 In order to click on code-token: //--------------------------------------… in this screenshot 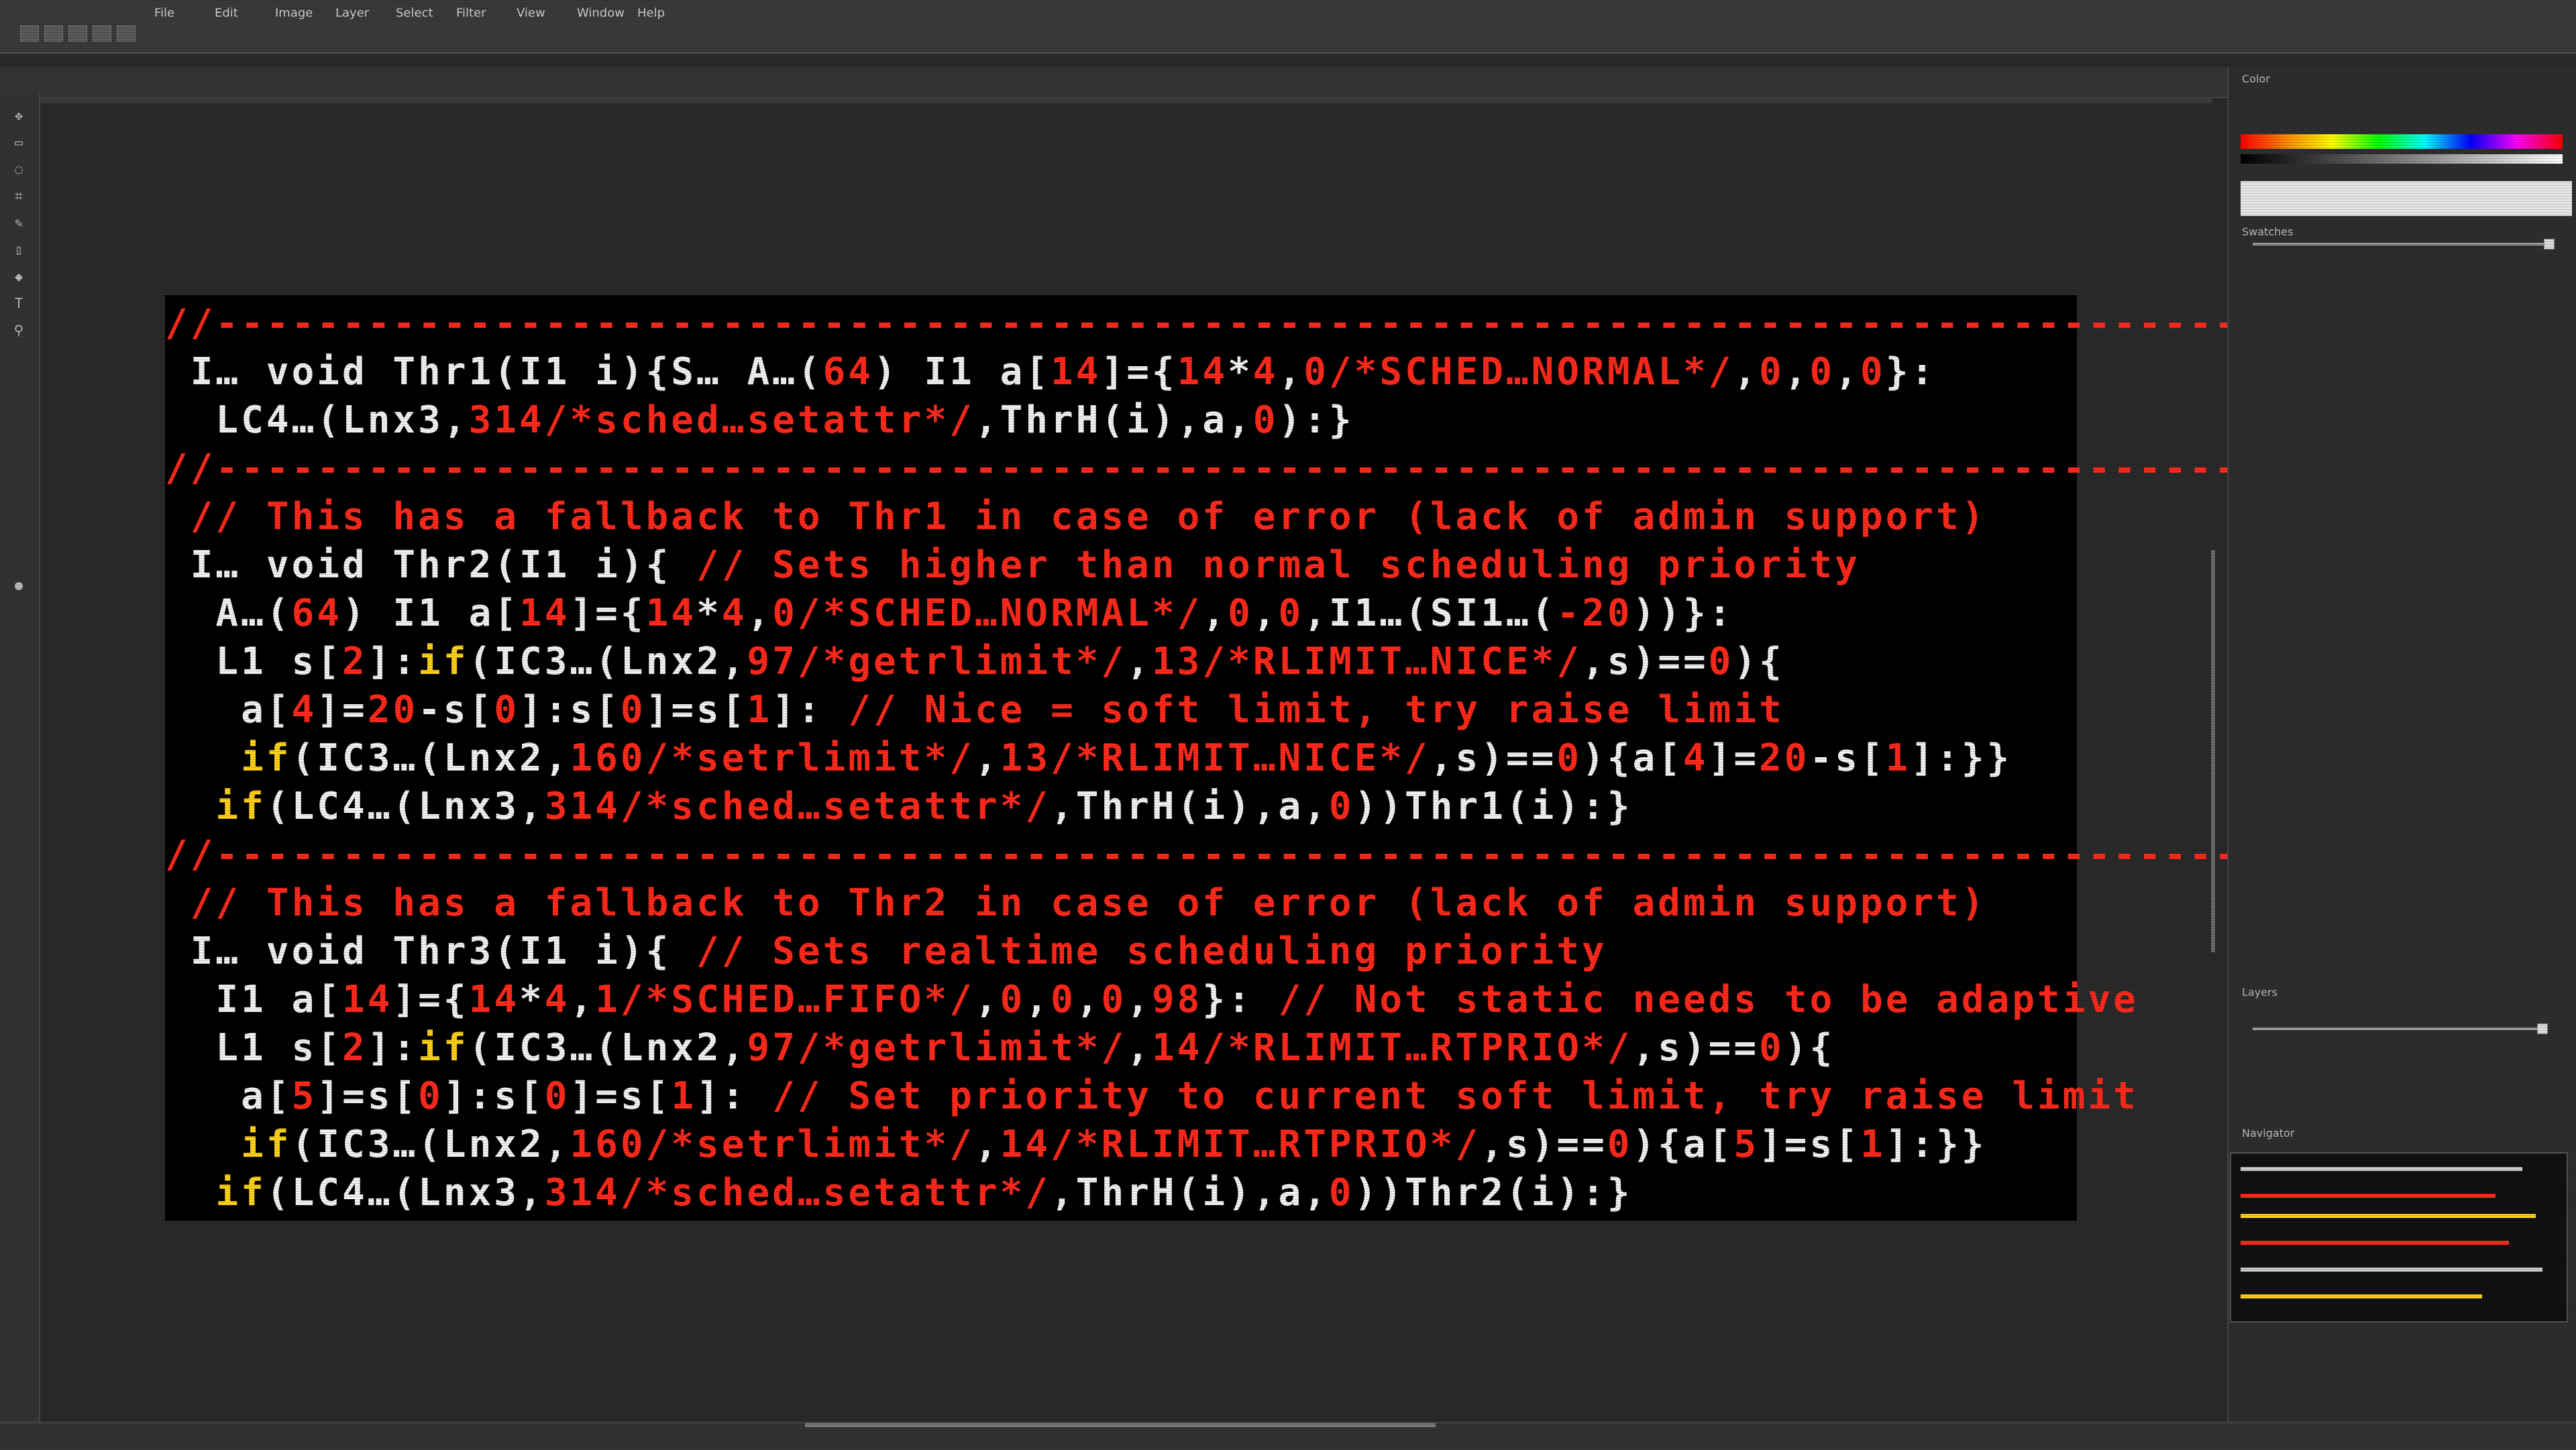, I will do `click(1266, 468)`.